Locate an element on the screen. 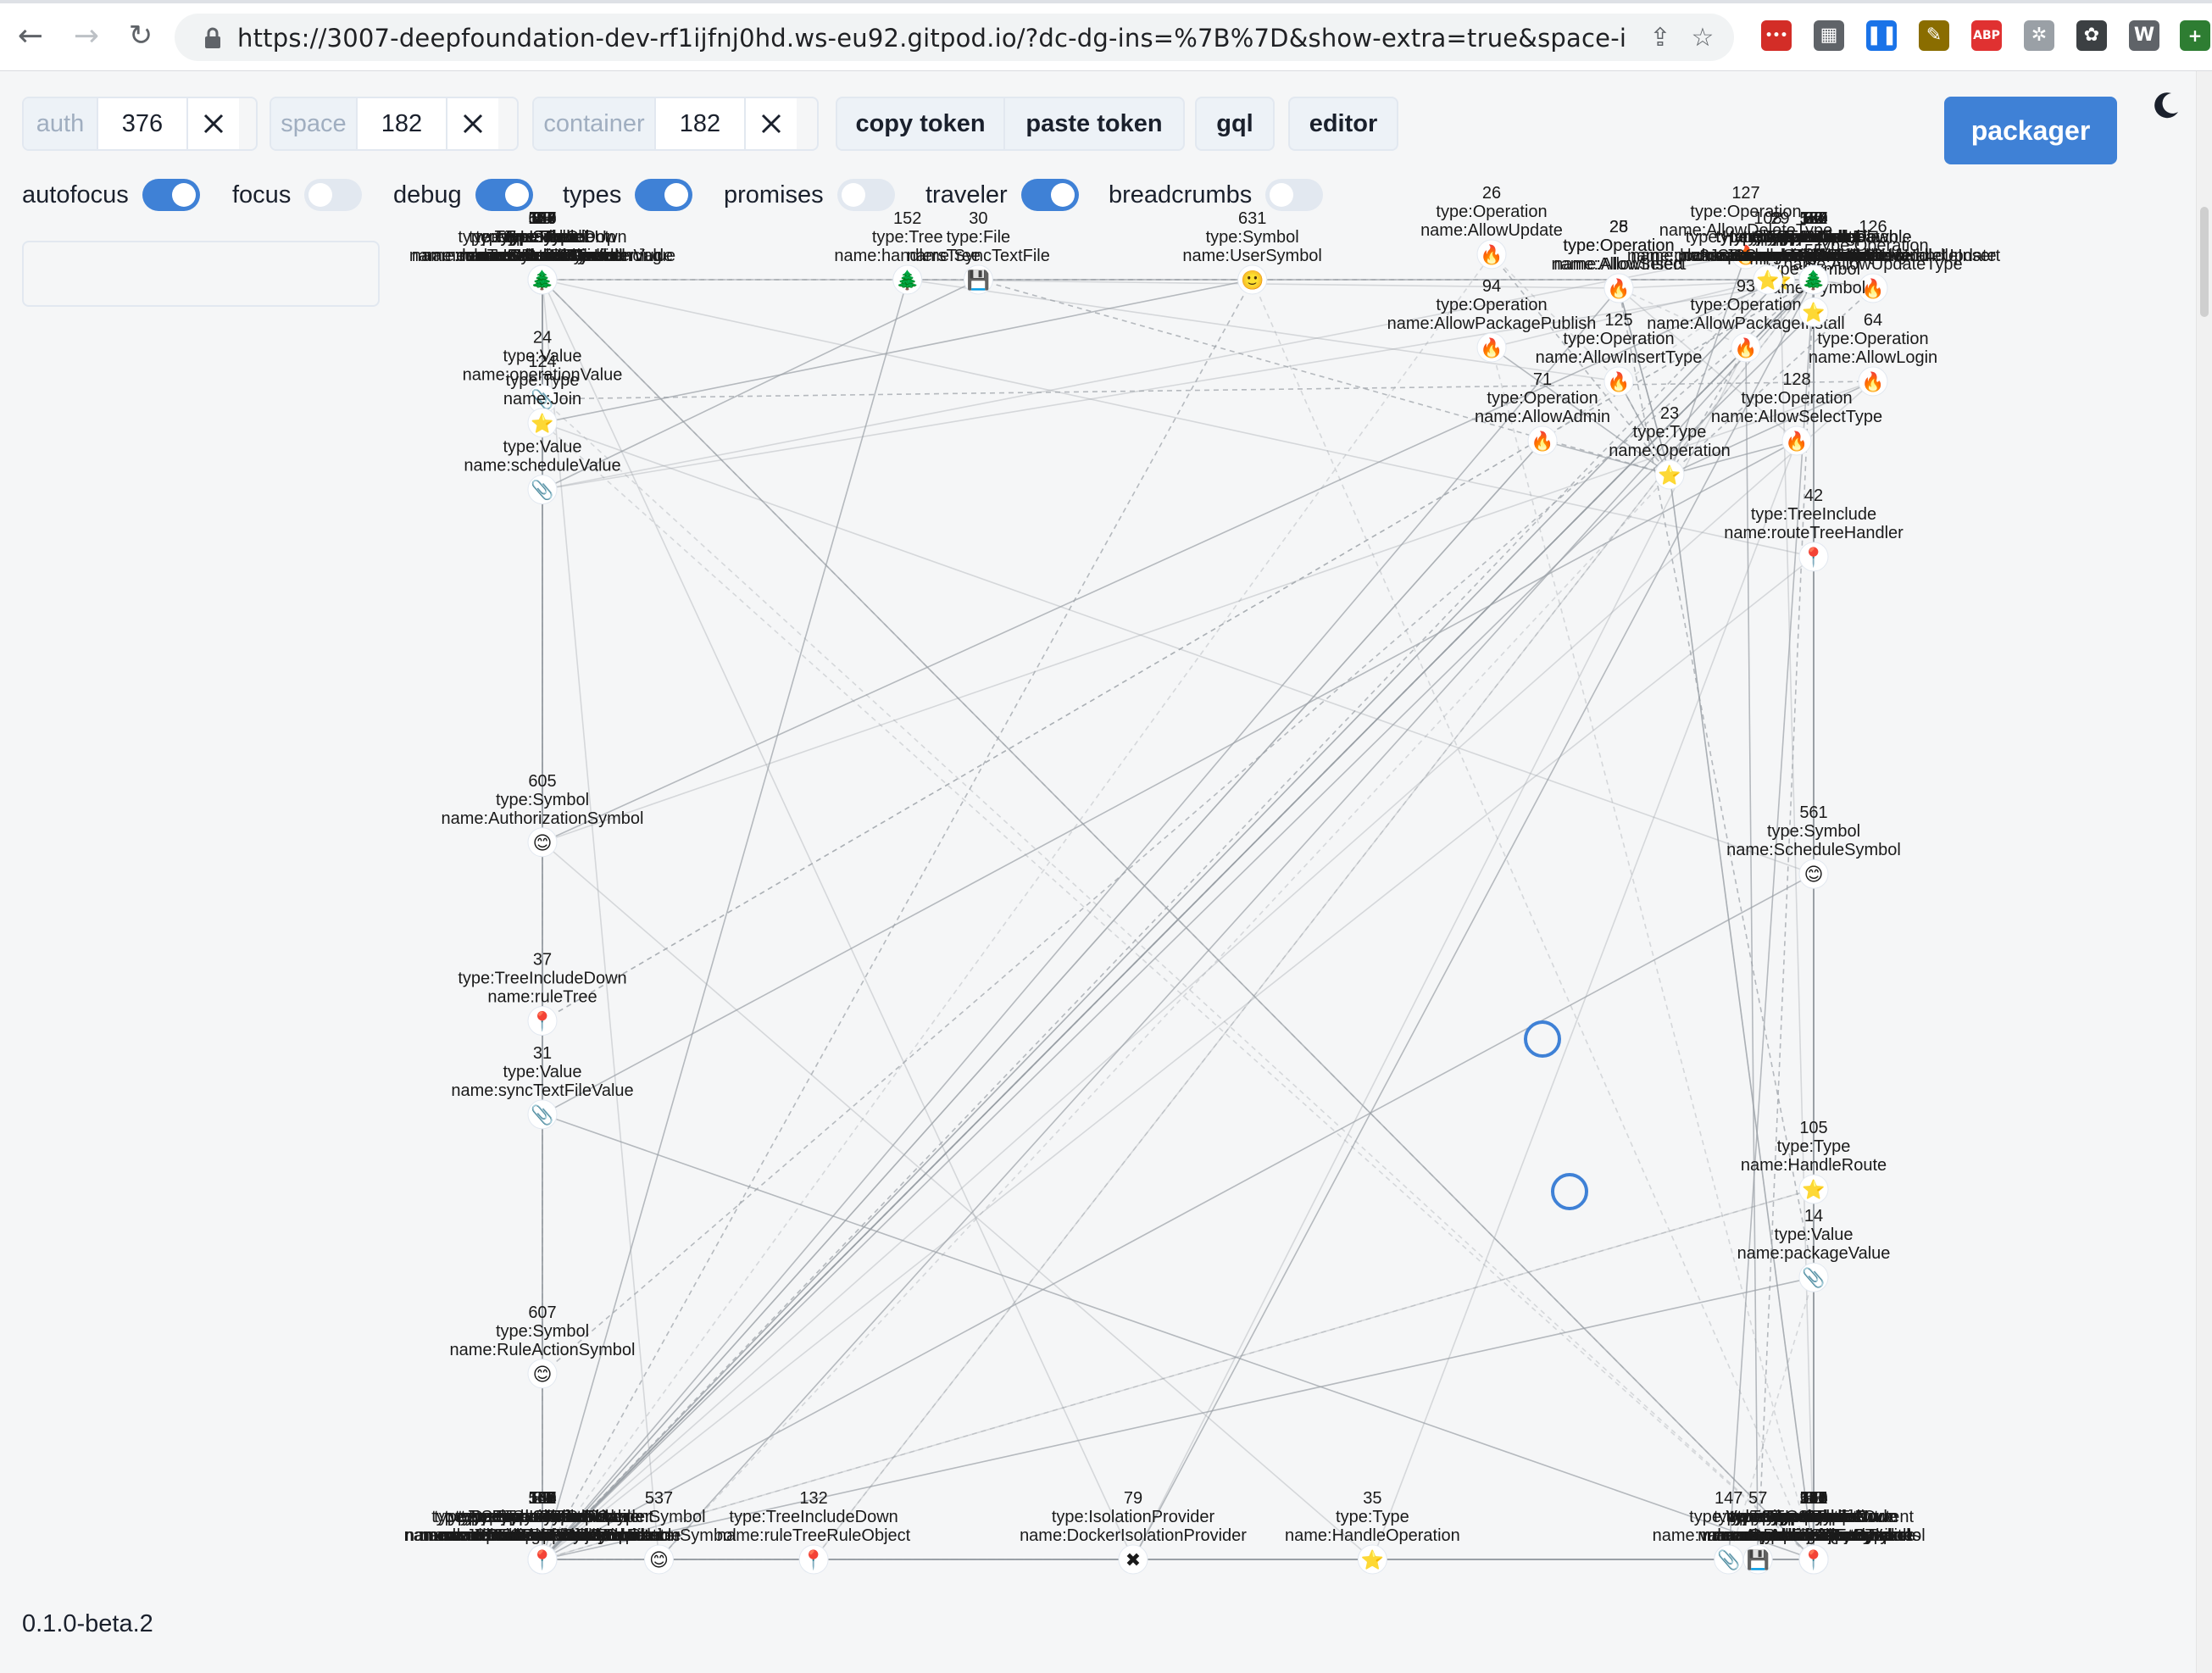 The width and height of the screenshot is (2212, 1673). graph-node: ⭐ 105type:Typename:HandleRoute is located at coordinates (1814, 1161).